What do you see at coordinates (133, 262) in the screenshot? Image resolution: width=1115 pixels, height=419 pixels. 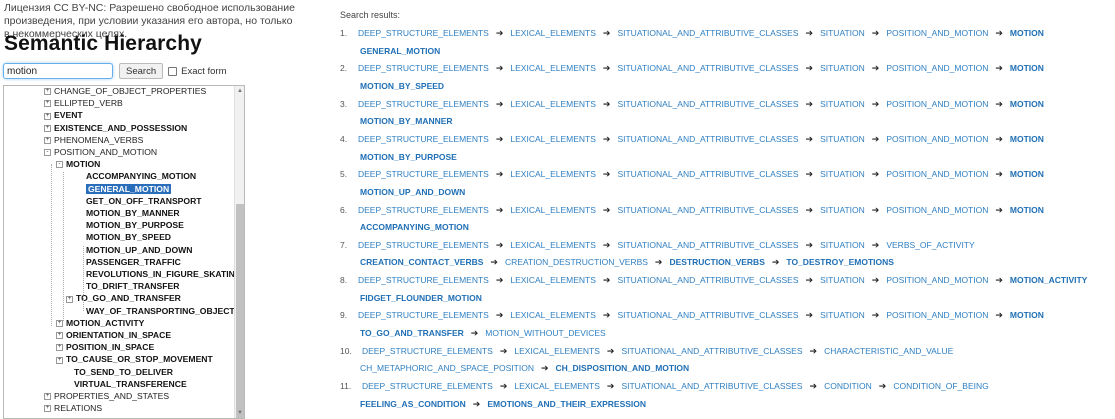 I see `tree-node: PASSENGER_TRAFFIC` at bounding box center [133, 262].